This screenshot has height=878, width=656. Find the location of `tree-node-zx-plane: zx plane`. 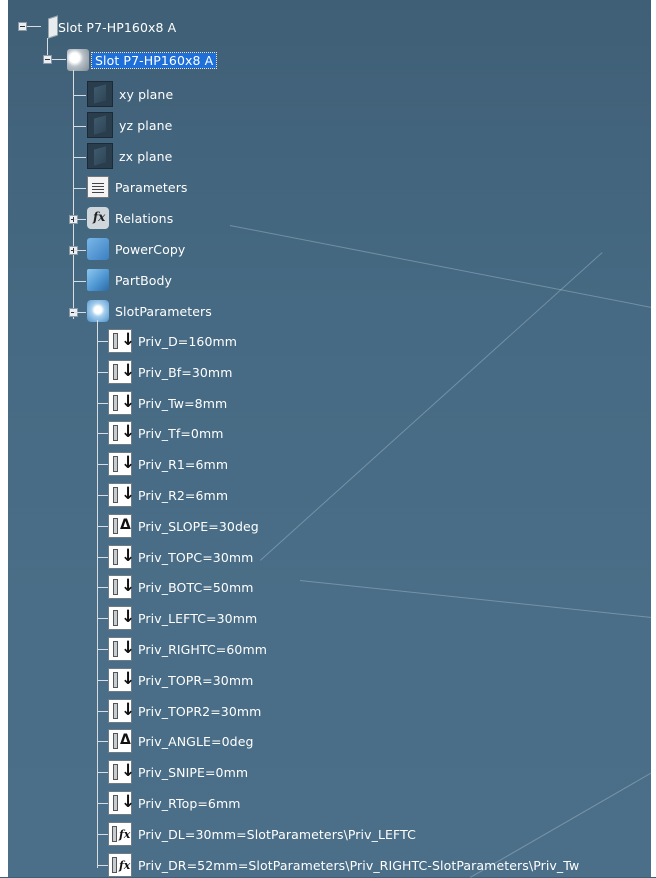

tree-node-zx-plane: zx plane is located at coordinates (130, 156).